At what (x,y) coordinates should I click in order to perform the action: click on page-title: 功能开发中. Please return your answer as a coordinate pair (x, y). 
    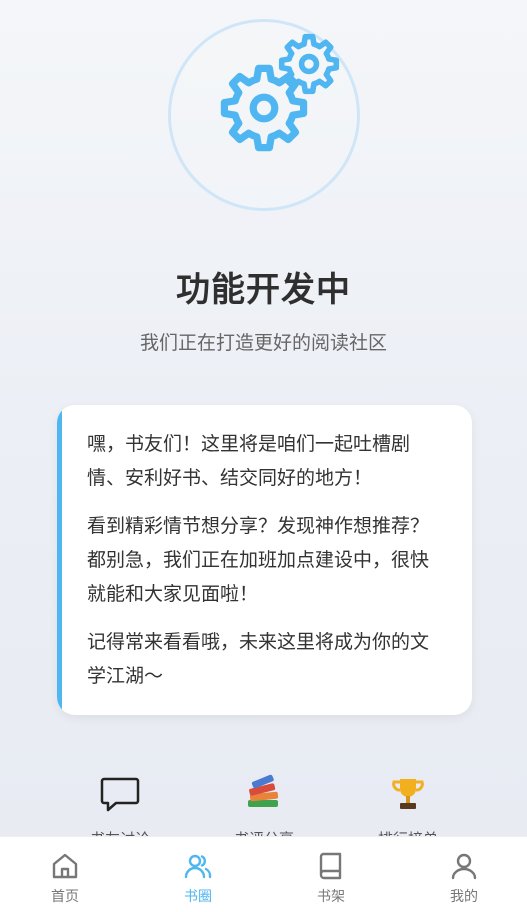
    Looking at the image, I should click on (263, 290).